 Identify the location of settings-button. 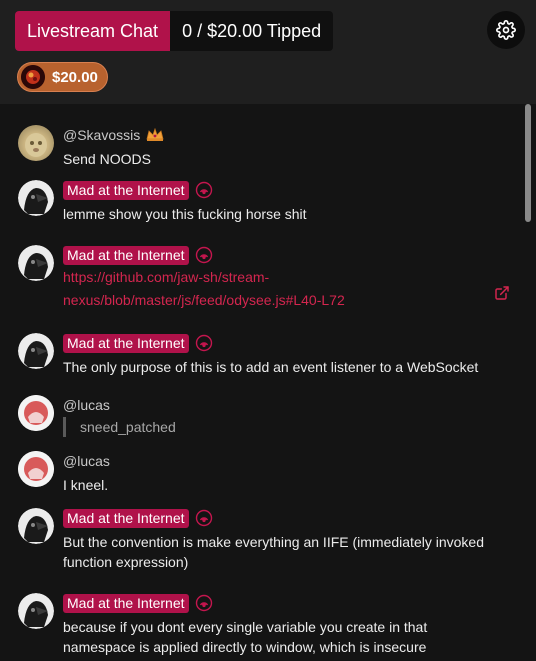
(506, 30).